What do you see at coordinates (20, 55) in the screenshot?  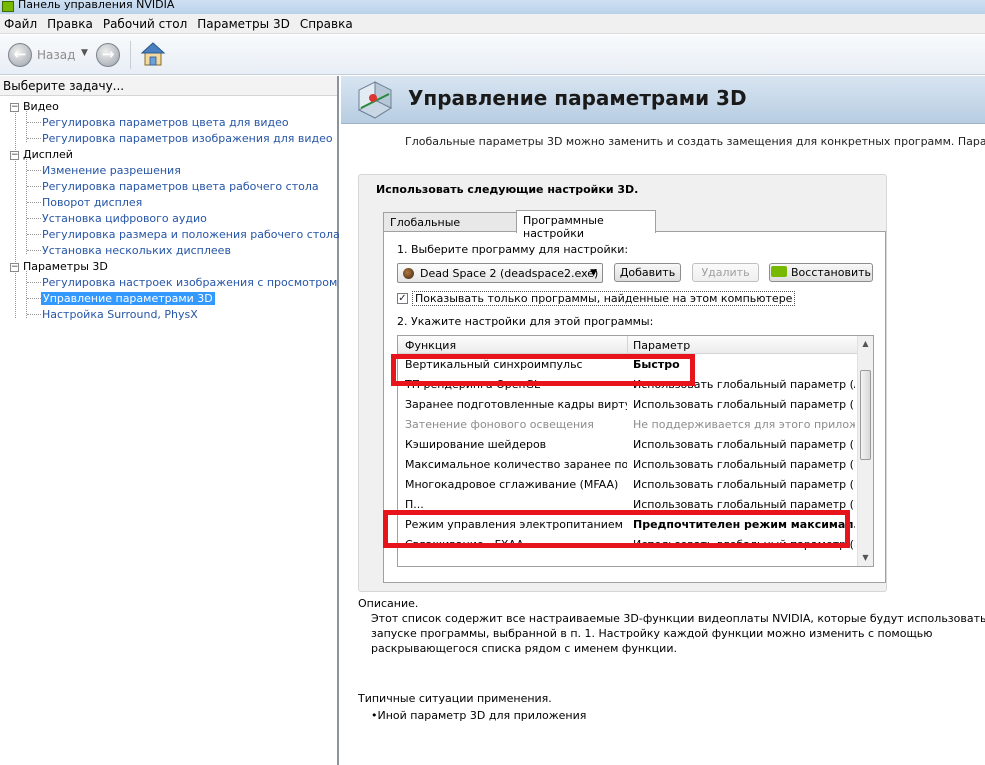 I see `back-button: ←` at bounding box center [20, 55].